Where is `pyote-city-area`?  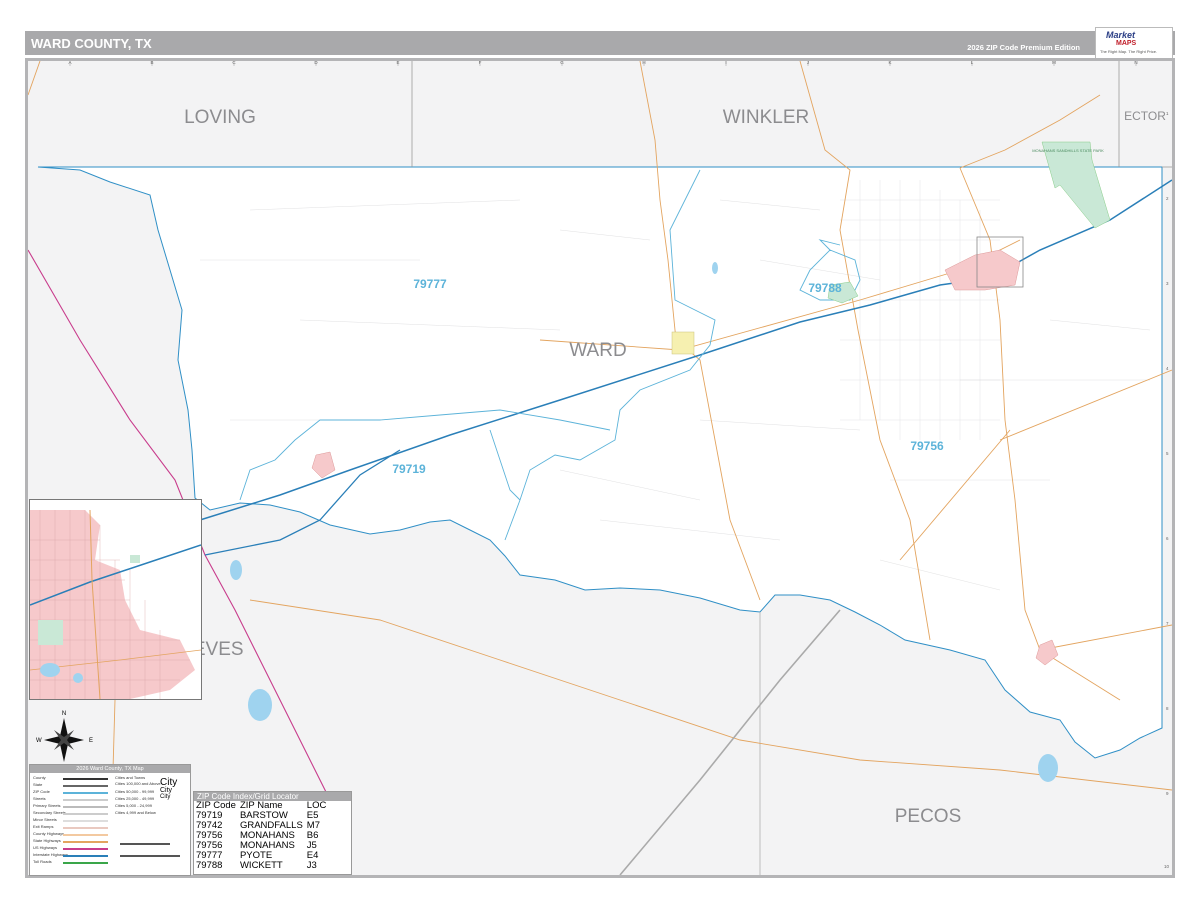
pyote-city-area is located at coordinates (683, 343).